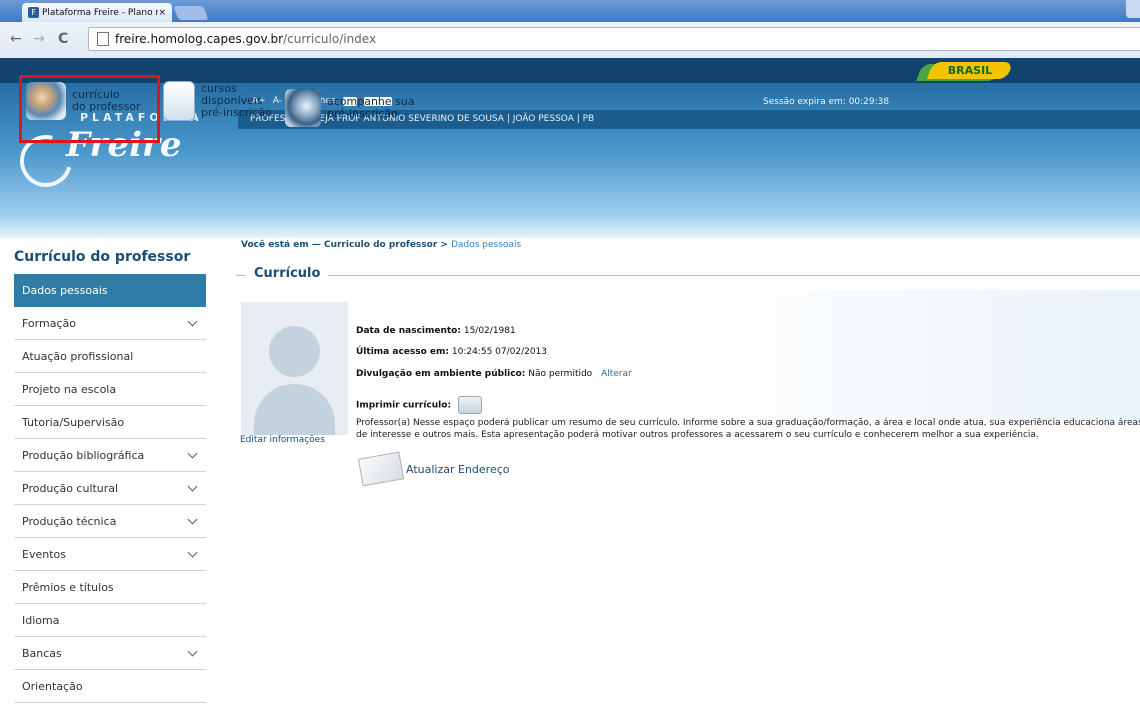 The width and height of the screenshot is (1140, 715). I want to click on back-arrow-icon: ←, so click(16, 39).